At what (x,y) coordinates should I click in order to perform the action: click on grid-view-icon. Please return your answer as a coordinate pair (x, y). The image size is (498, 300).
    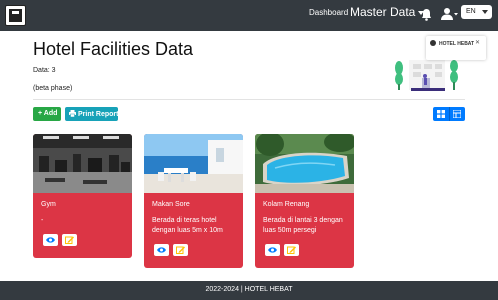
    Looking at the image, I should click on (441, 114).